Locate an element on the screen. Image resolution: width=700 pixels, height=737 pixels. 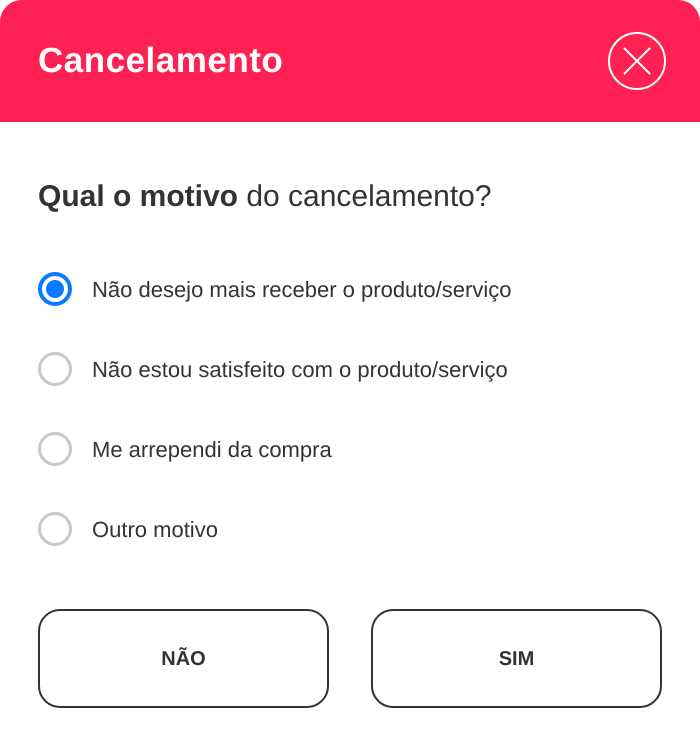
radio-option: Não estou satisfeito com o produto/serviço is located at coordinates (350, 369).